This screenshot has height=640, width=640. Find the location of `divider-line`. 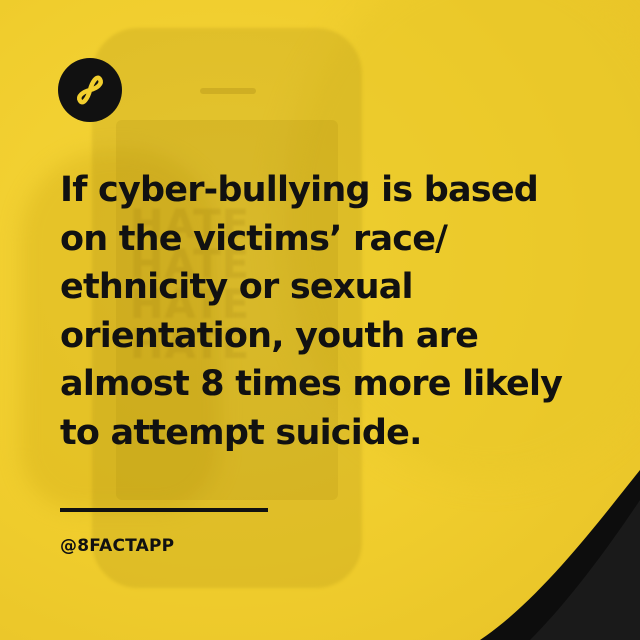

divider-line is located at coordinates (164, 510).